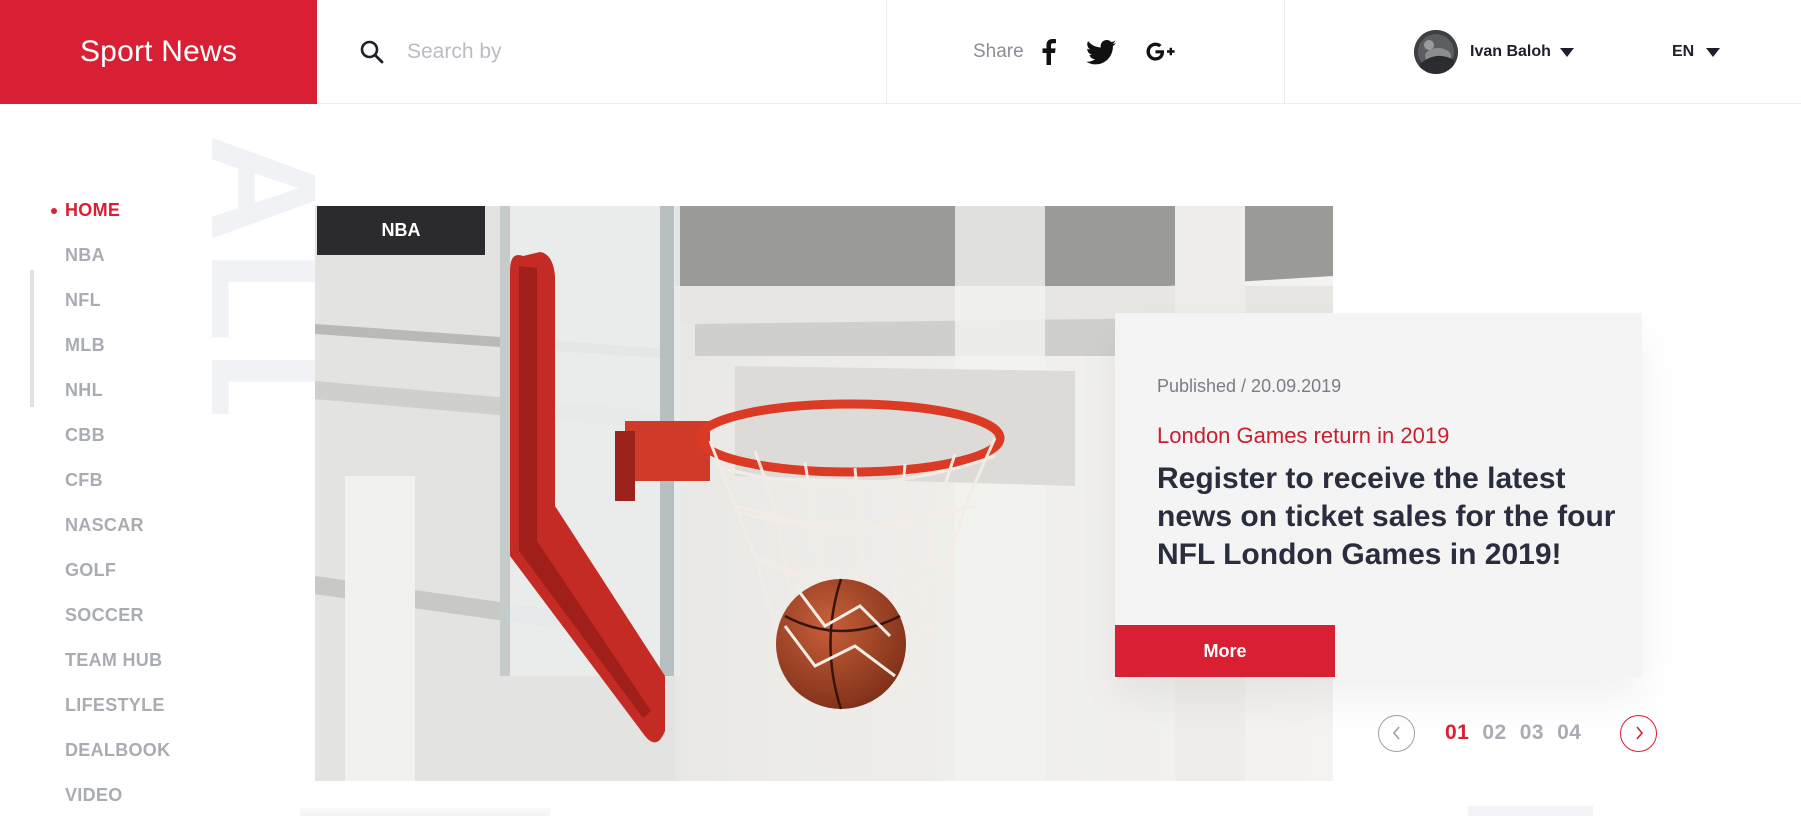 Image resolution: width=1801 pixels, height=816 pixels. I want to click on more-button-label: More, so click(1224, 651).